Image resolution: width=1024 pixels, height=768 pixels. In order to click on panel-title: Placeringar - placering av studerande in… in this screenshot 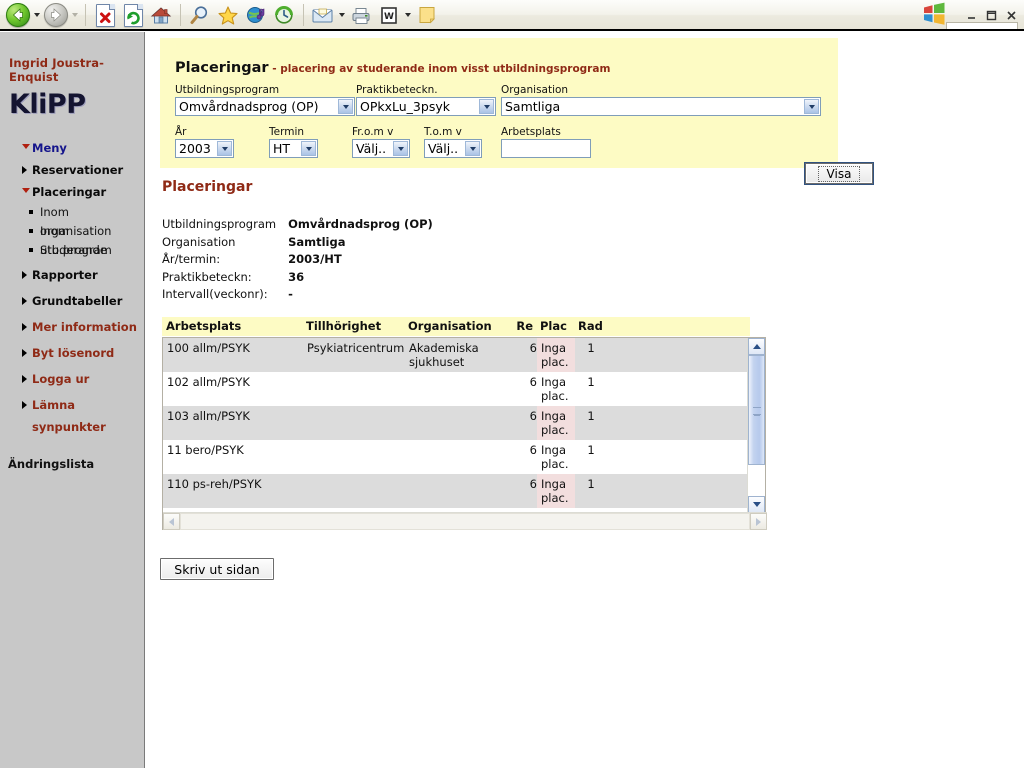, I will do `click(392, 68)`.